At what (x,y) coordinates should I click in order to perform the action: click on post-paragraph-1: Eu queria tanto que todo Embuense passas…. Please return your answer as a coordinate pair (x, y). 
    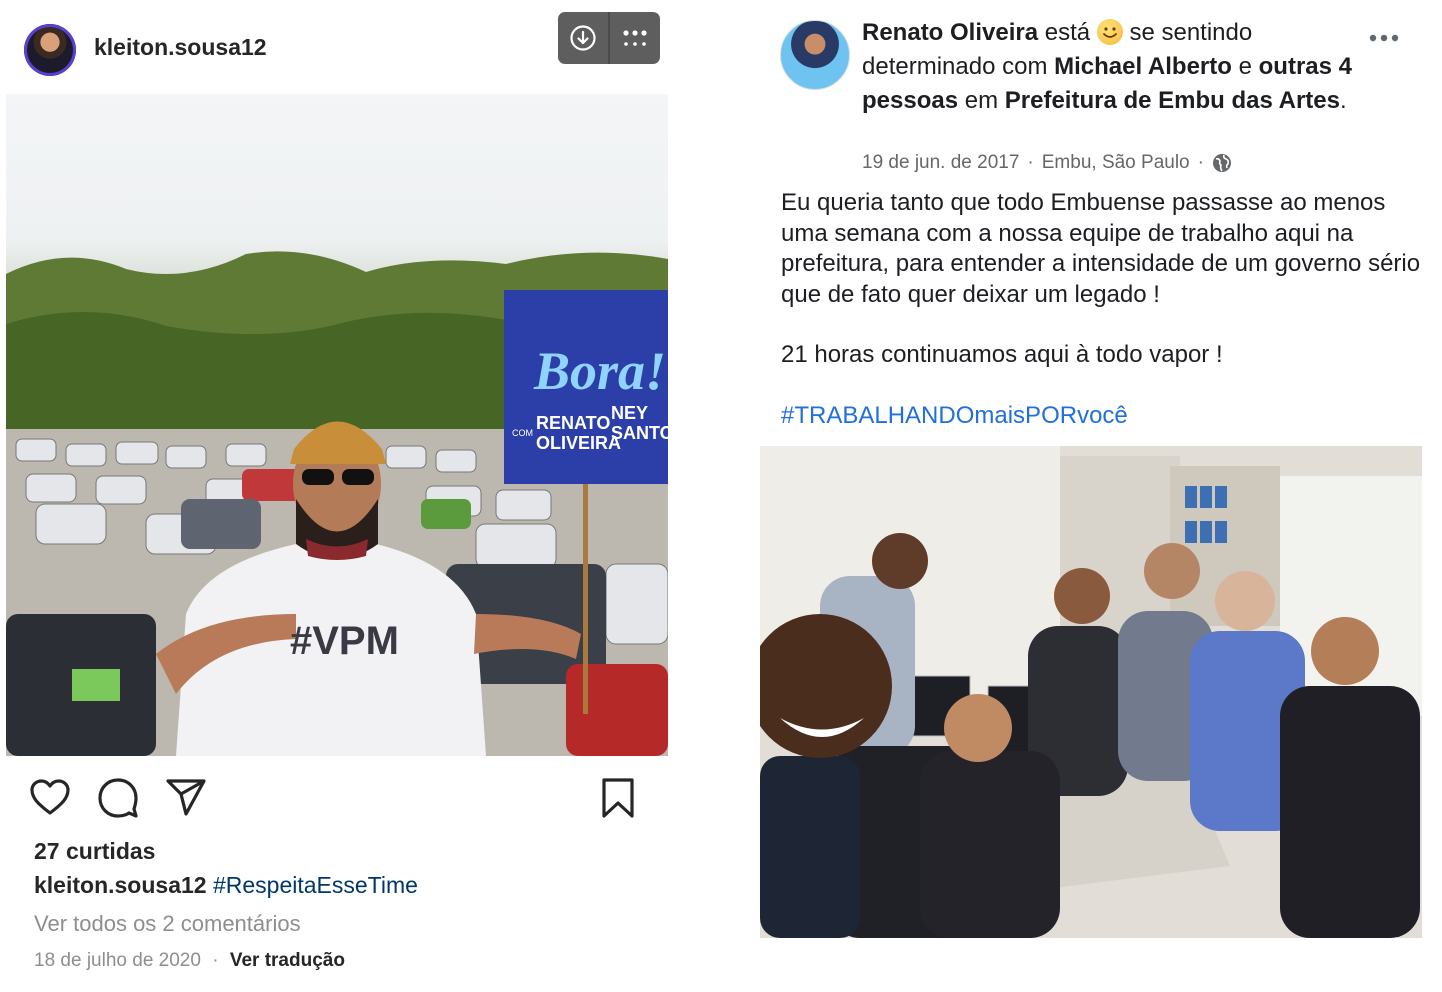
    Looking at the image, I should click on (1101, 248).